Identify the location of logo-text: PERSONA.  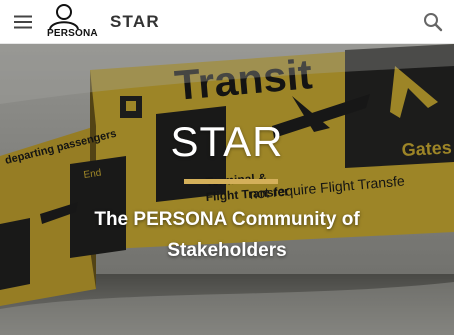
(72, 33).